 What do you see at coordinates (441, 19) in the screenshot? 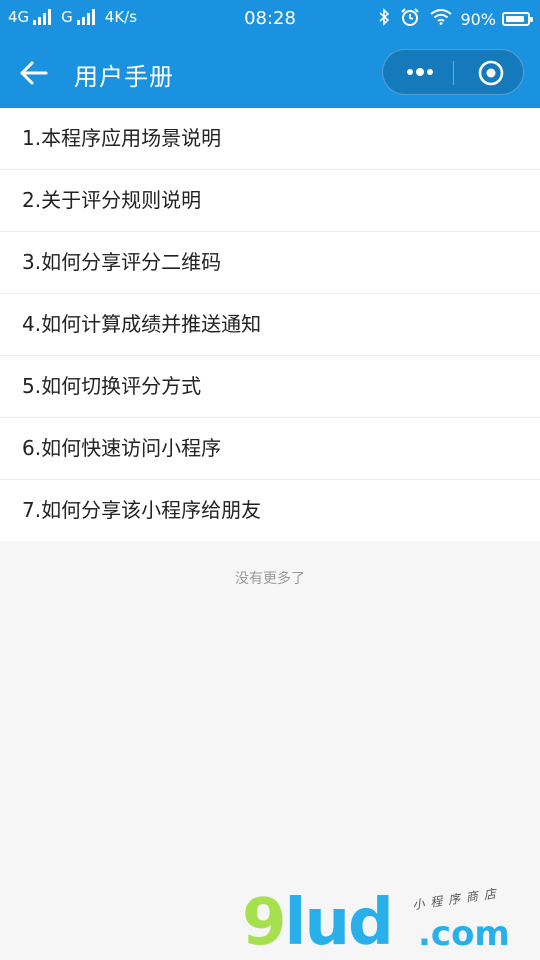
I see `wifi-icon` at bounding box center [441, 19].